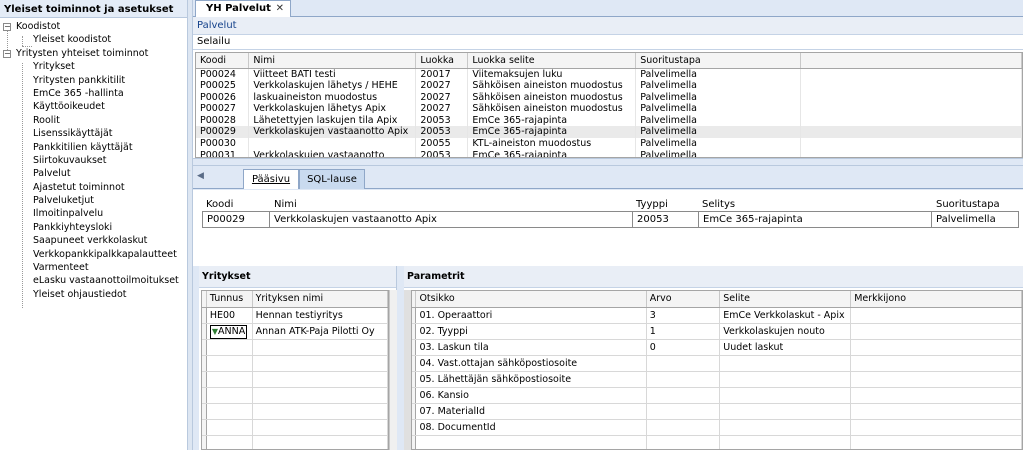  I want to click on column-header: Merkkijono, so click(936, 299).